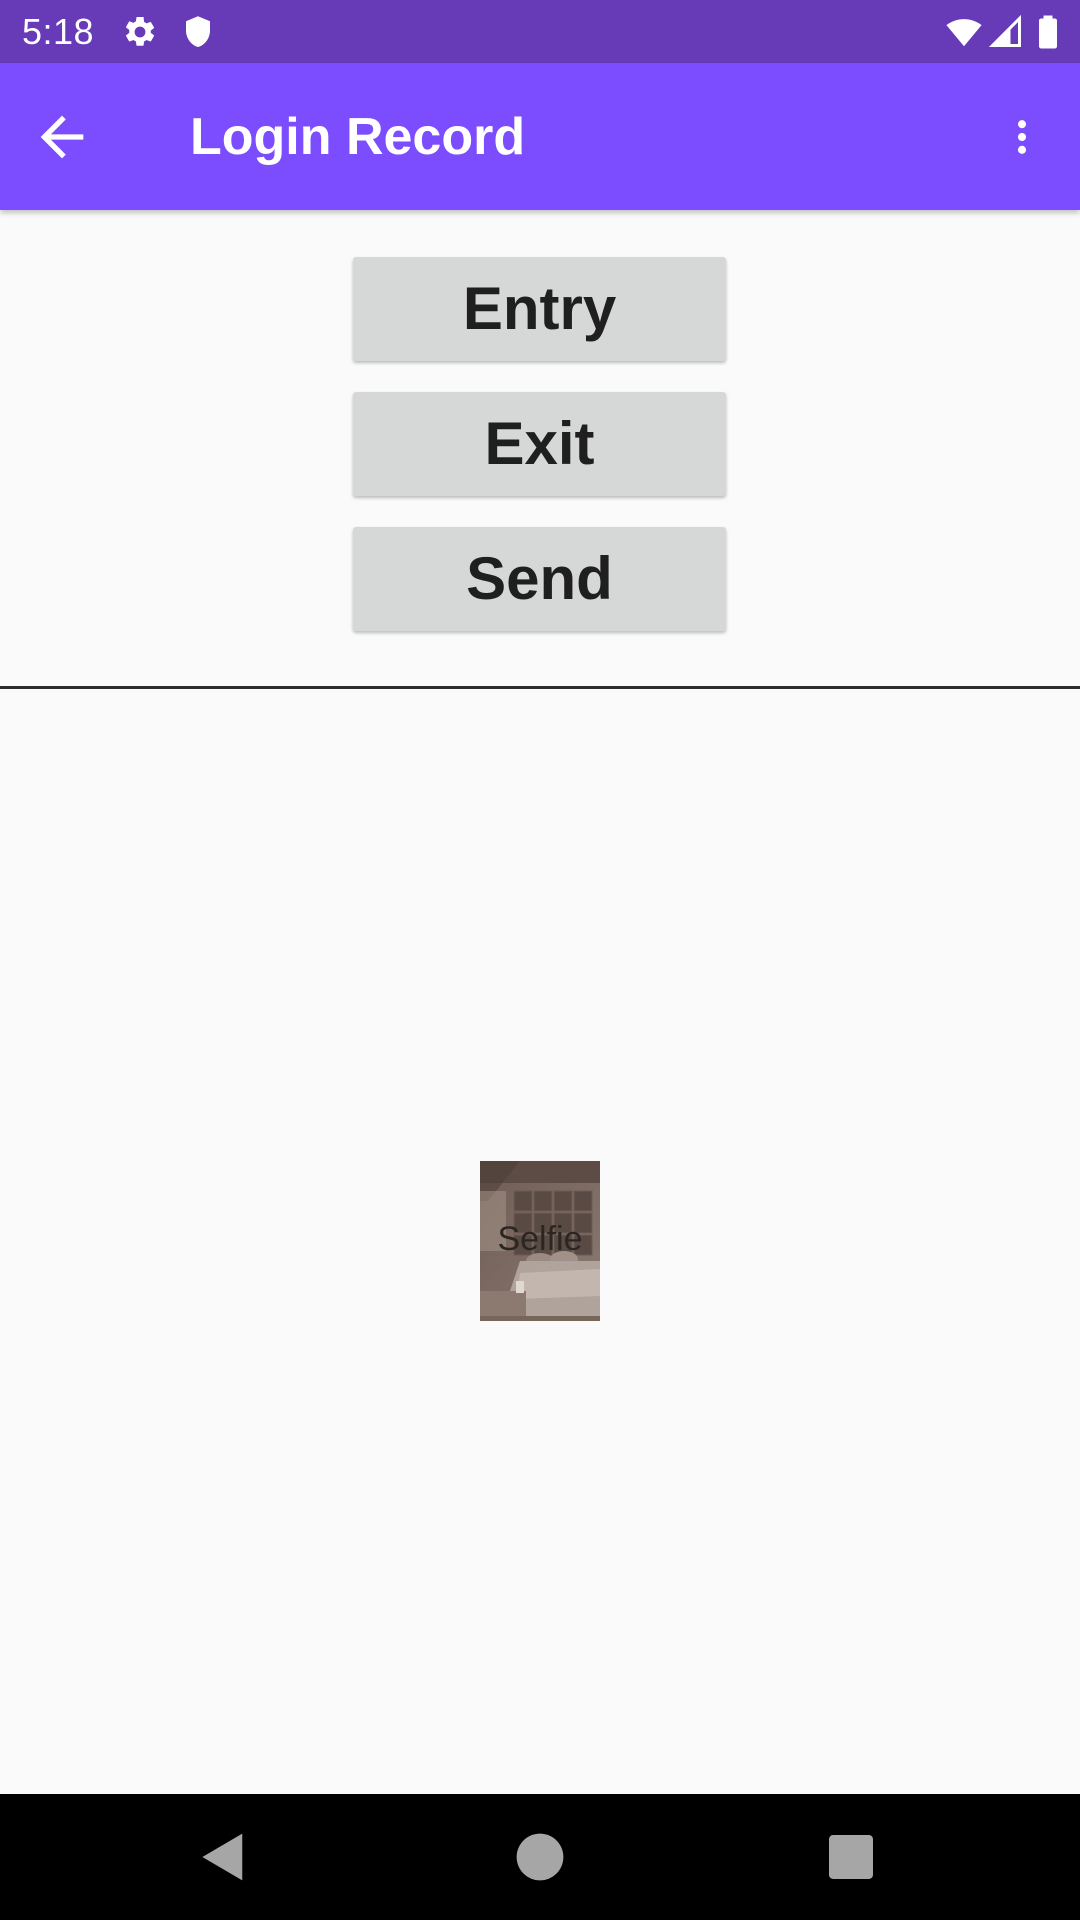 The height and width of the screenshot is (1920, 1080). Describe the element at coordinates (1048, 32) in the screenshot. I see `battery-icon` at that location.